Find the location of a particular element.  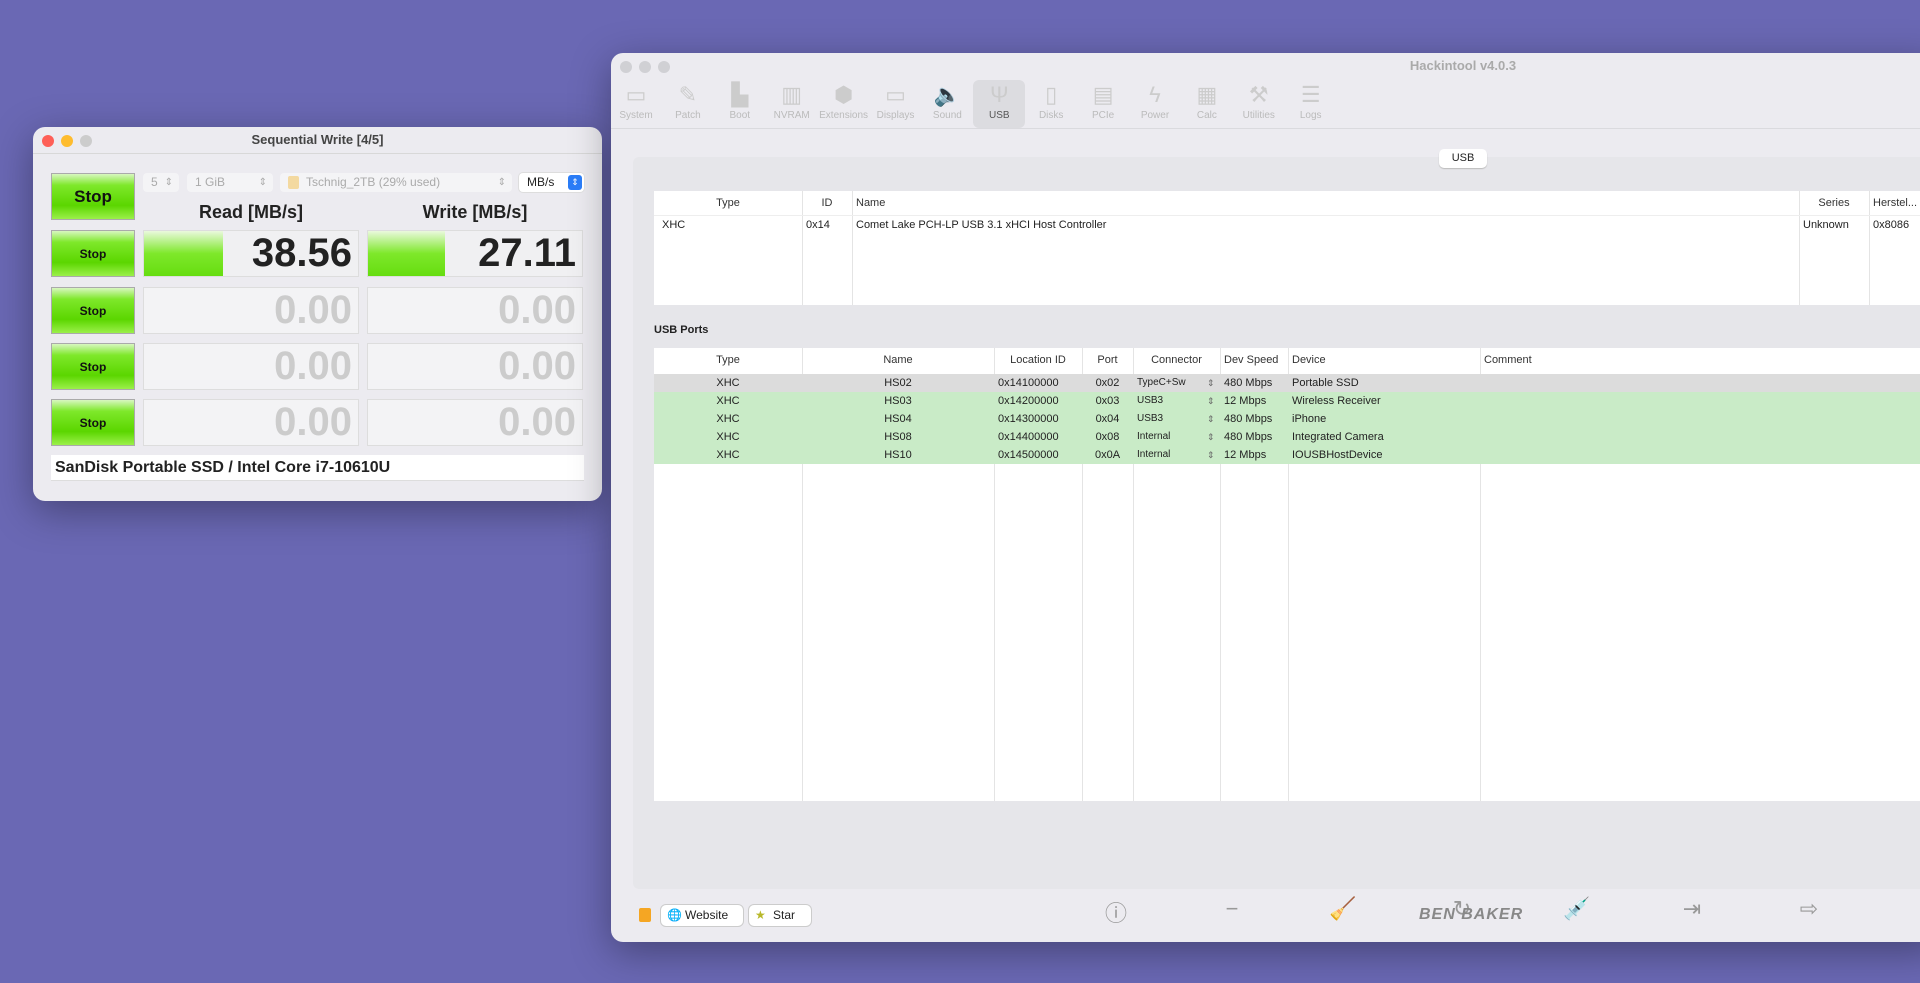

read-value: 38.56 is located at coordinates (301, 253).